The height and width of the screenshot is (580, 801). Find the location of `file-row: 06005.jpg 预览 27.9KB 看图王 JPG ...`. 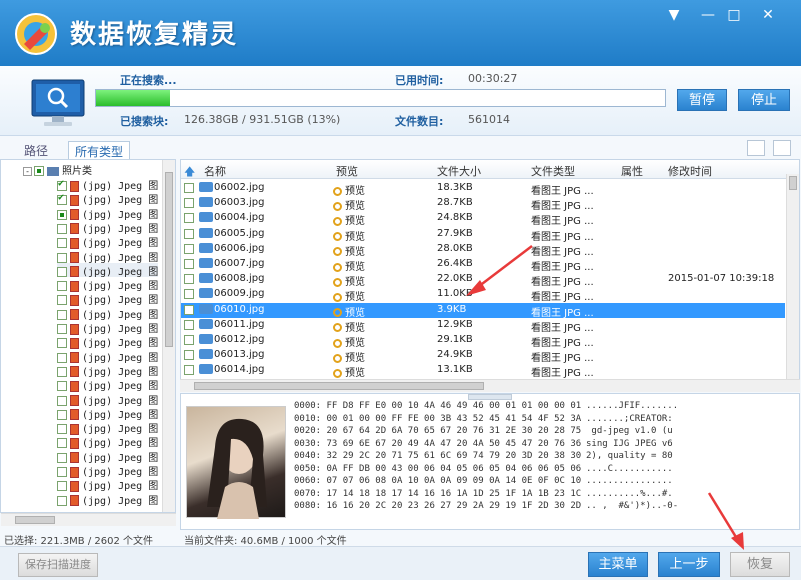

file-row: 06005.jpg 预览 27.9KB 看图王 JPG ... is located at coordinates (483, 235).